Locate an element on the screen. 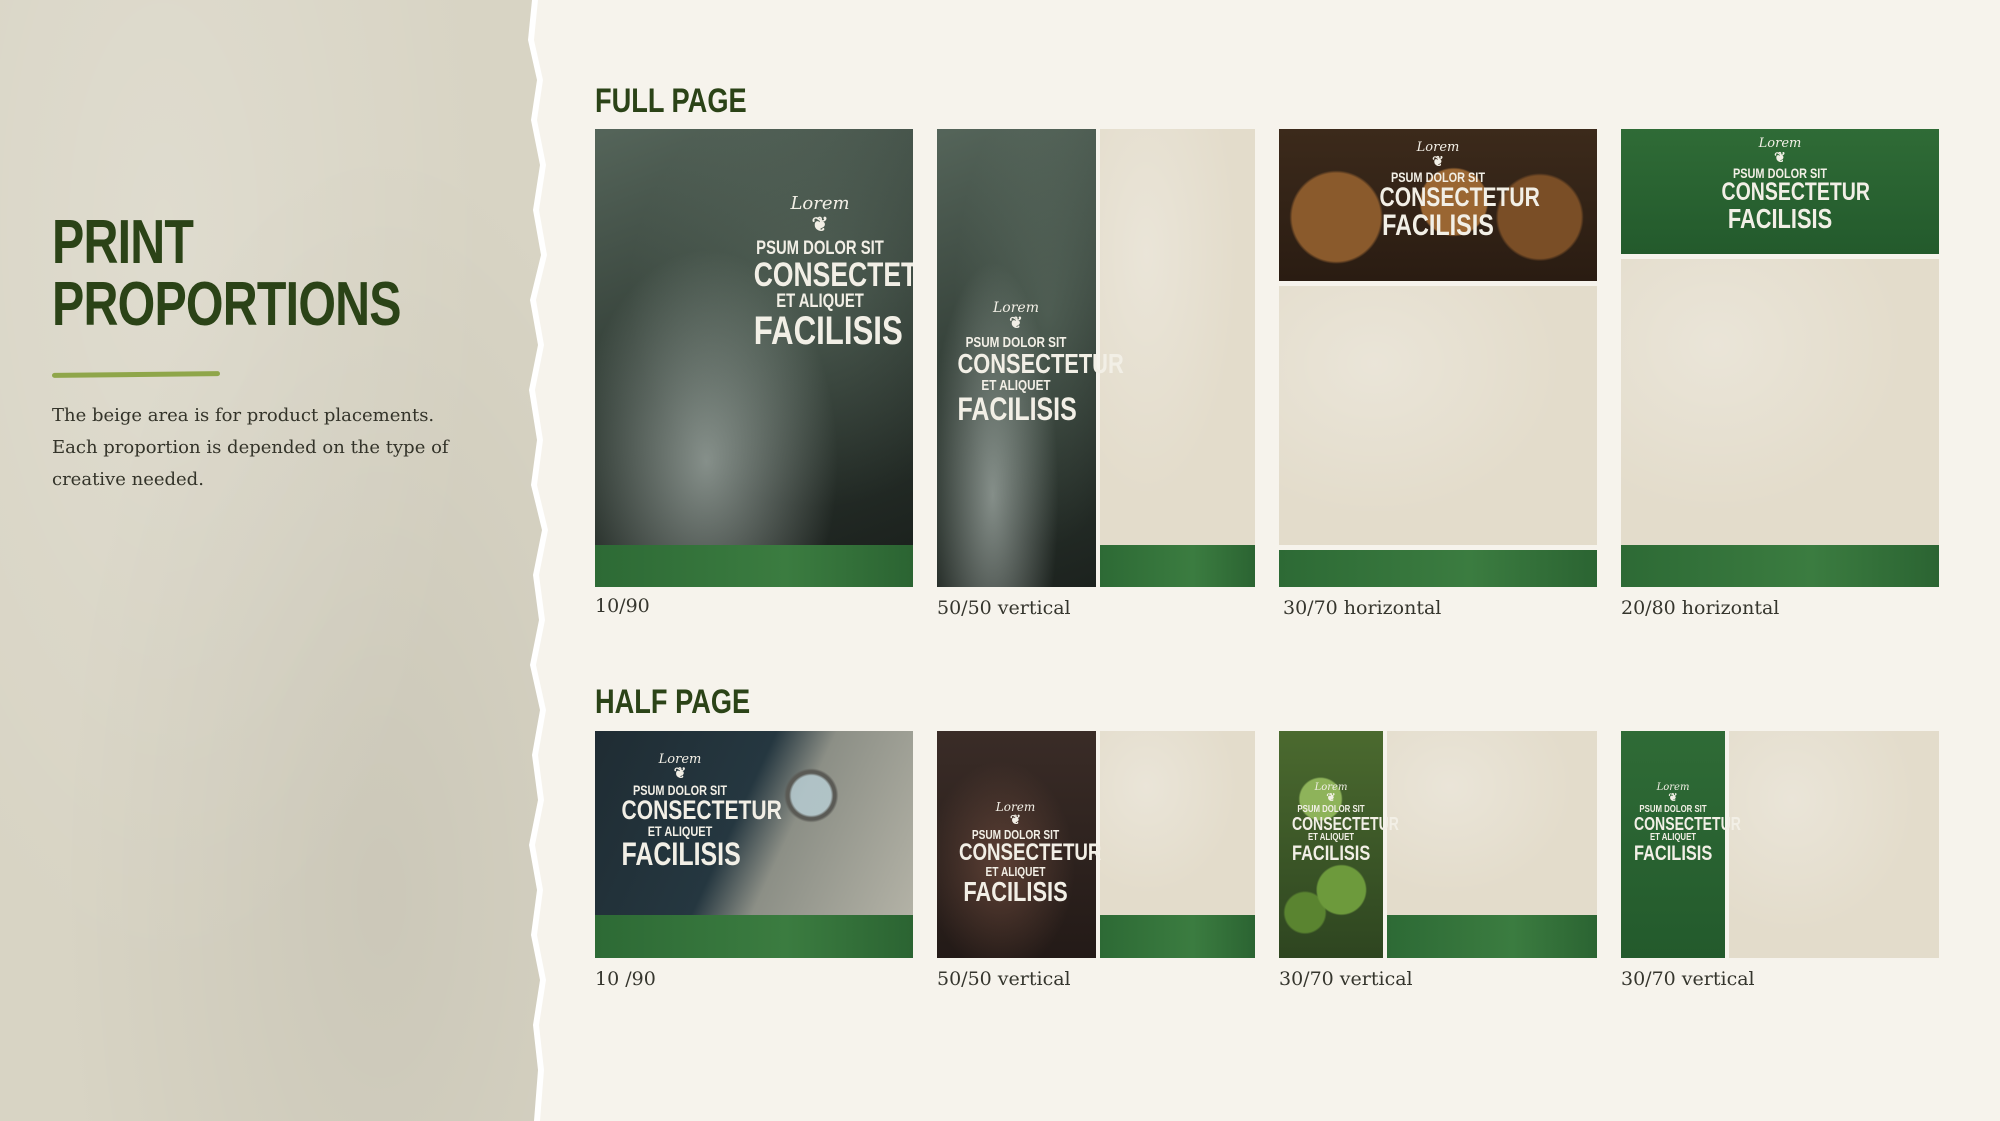  caption-half-50-50: 50/50 vertical is located at coordinates (1004, 979).